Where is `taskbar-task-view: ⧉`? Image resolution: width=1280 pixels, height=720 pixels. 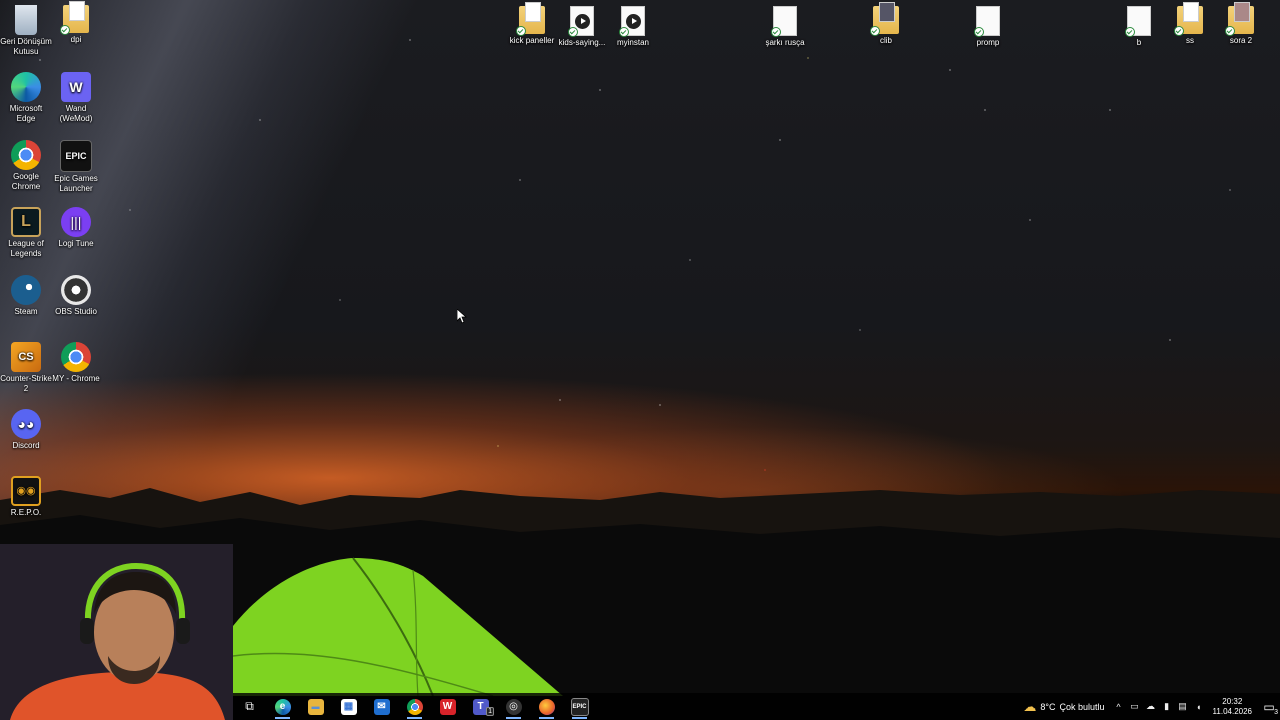 taskbar-task-view: ⧉ is located at coordinates (249, 706).